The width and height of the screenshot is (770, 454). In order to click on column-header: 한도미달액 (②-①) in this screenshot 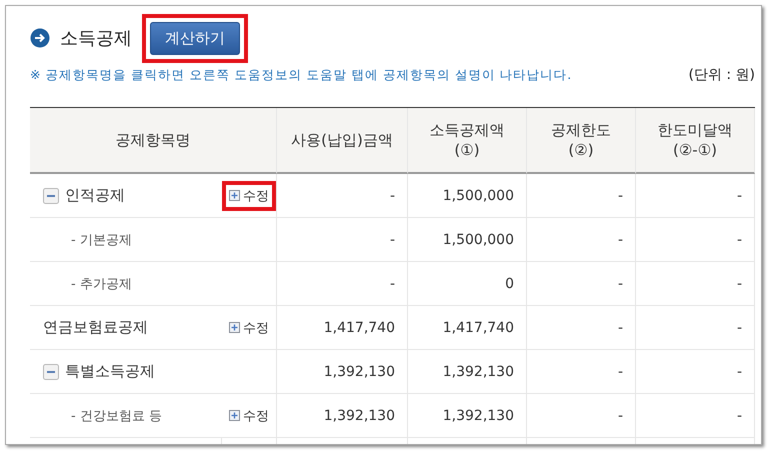, I will do `click(695, 141)`.